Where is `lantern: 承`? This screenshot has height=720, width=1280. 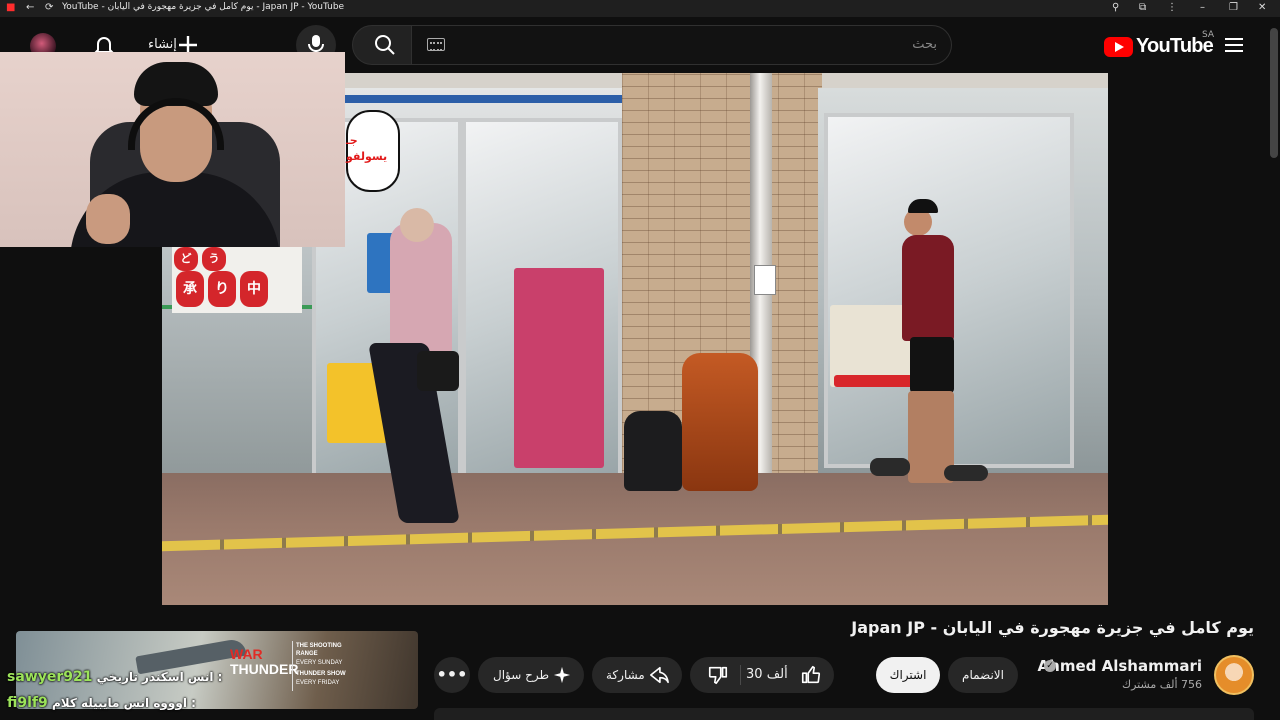 lantern: 承 is located at coordinates (190, 289).